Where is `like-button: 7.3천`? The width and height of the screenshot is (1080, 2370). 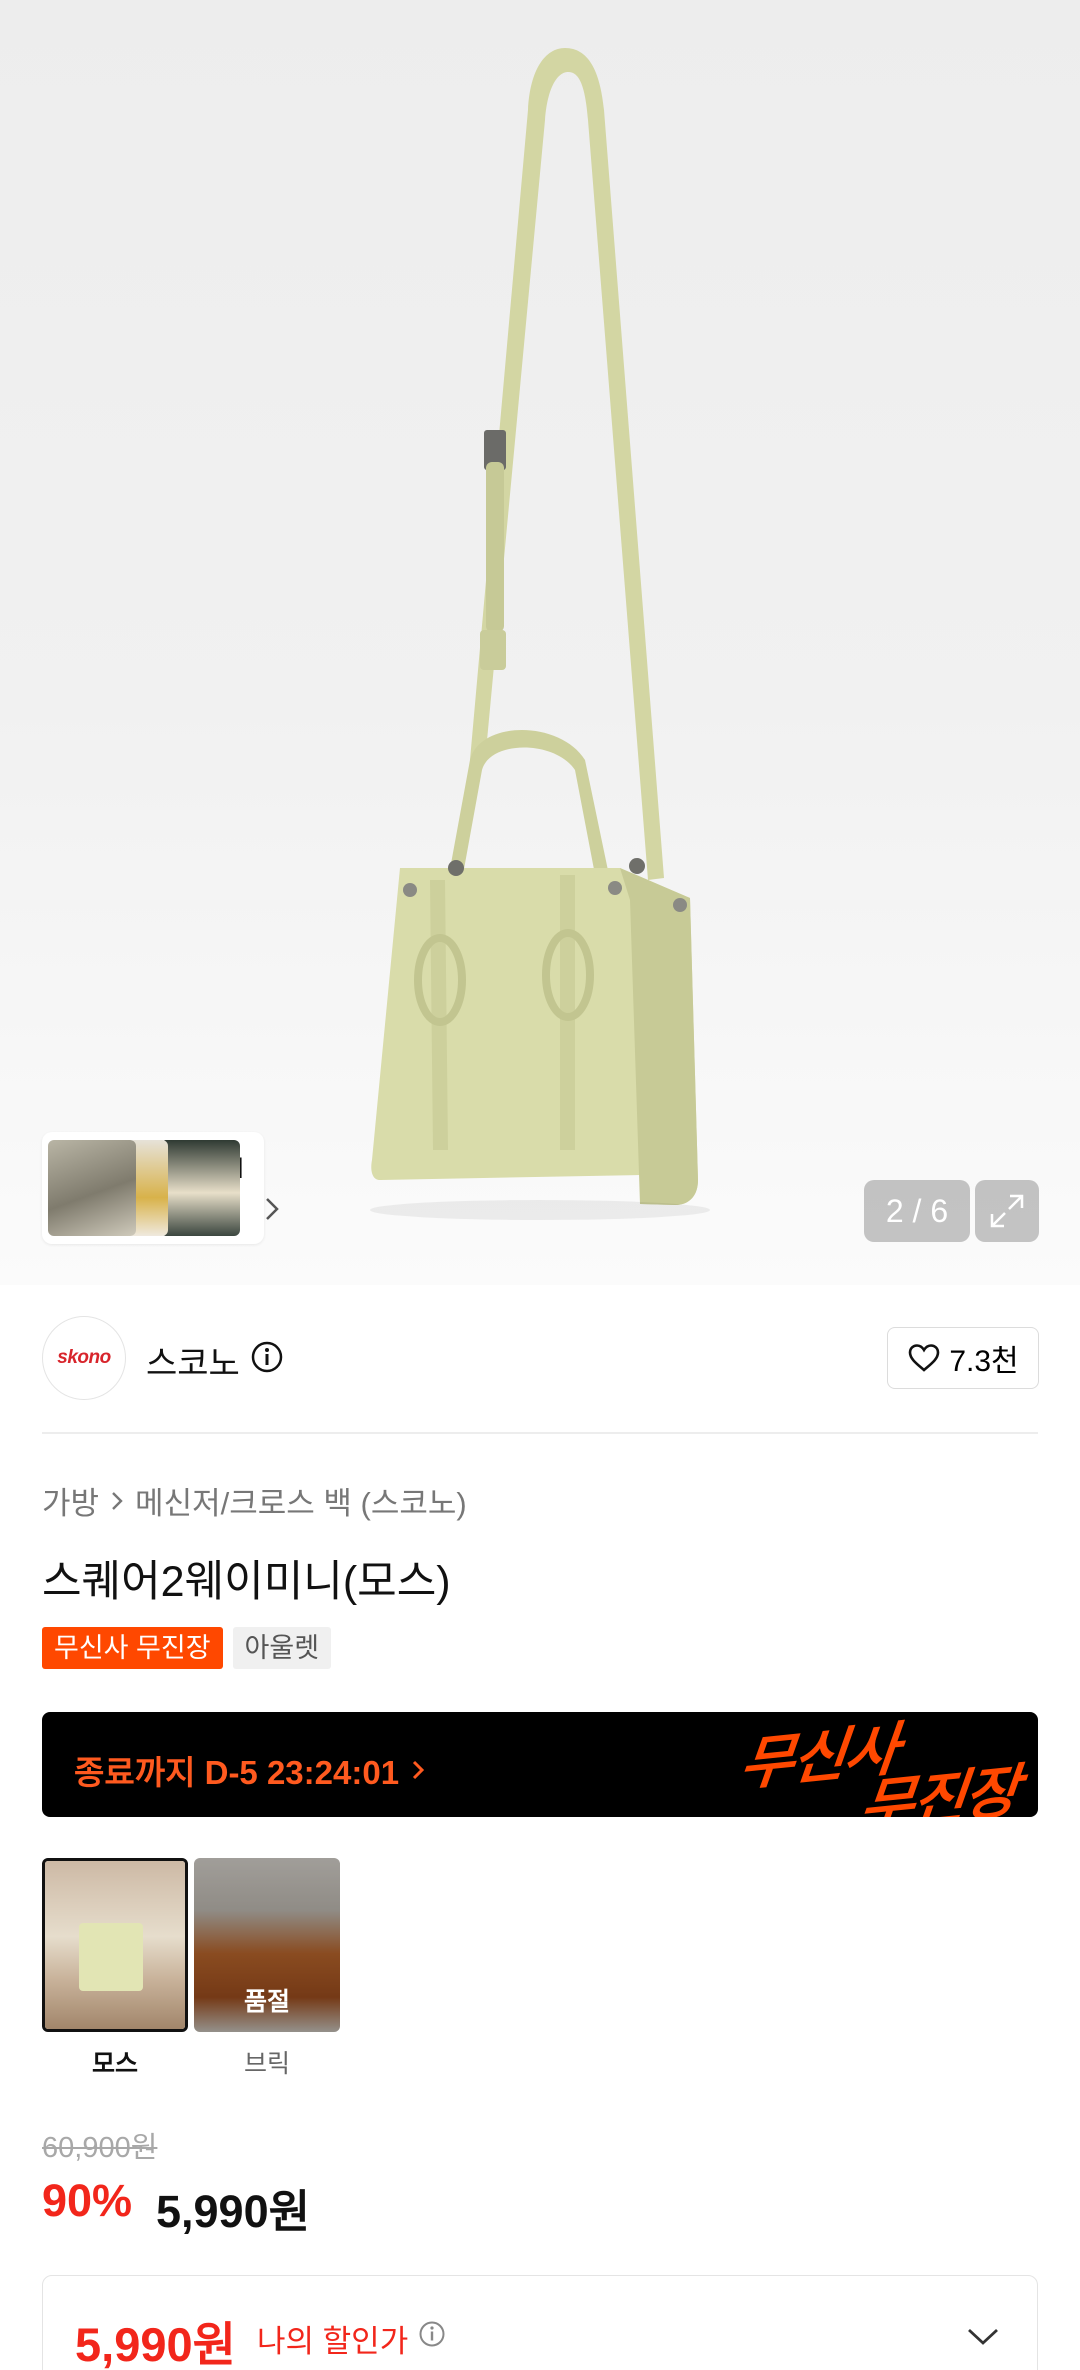 like-button: 7.3천 is located at coordinates (963, 1358).